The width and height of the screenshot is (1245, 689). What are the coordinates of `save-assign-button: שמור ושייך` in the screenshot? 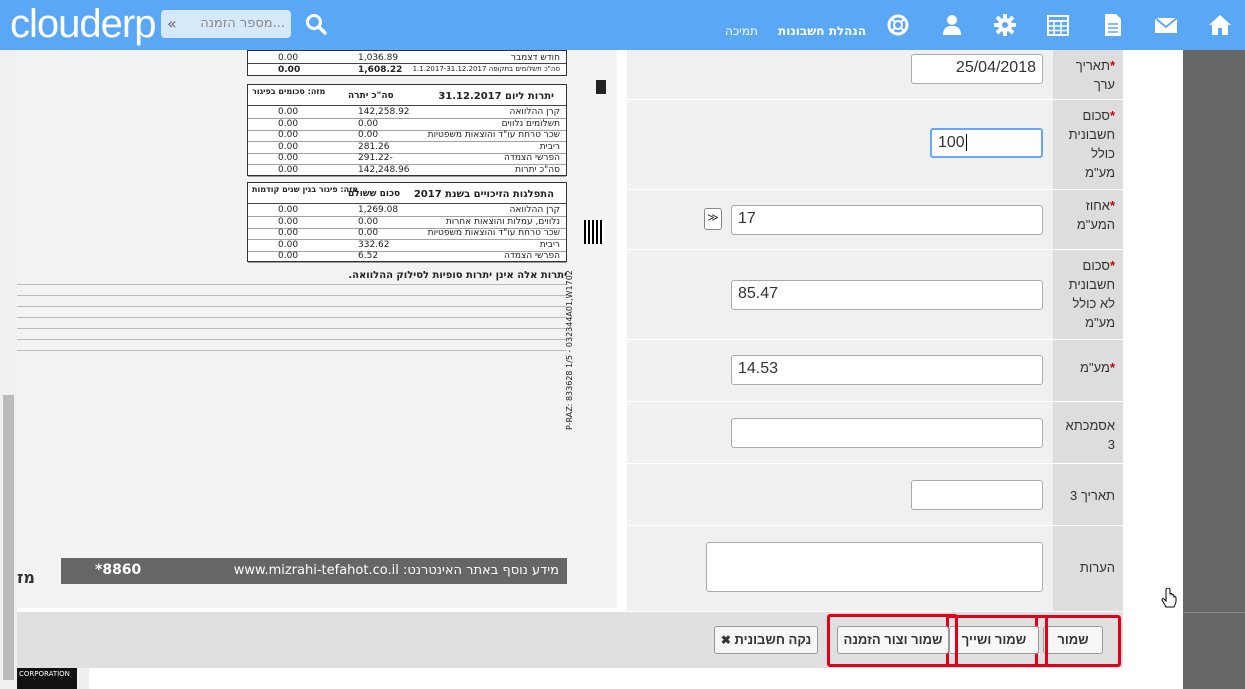 It's located at (994, 640).